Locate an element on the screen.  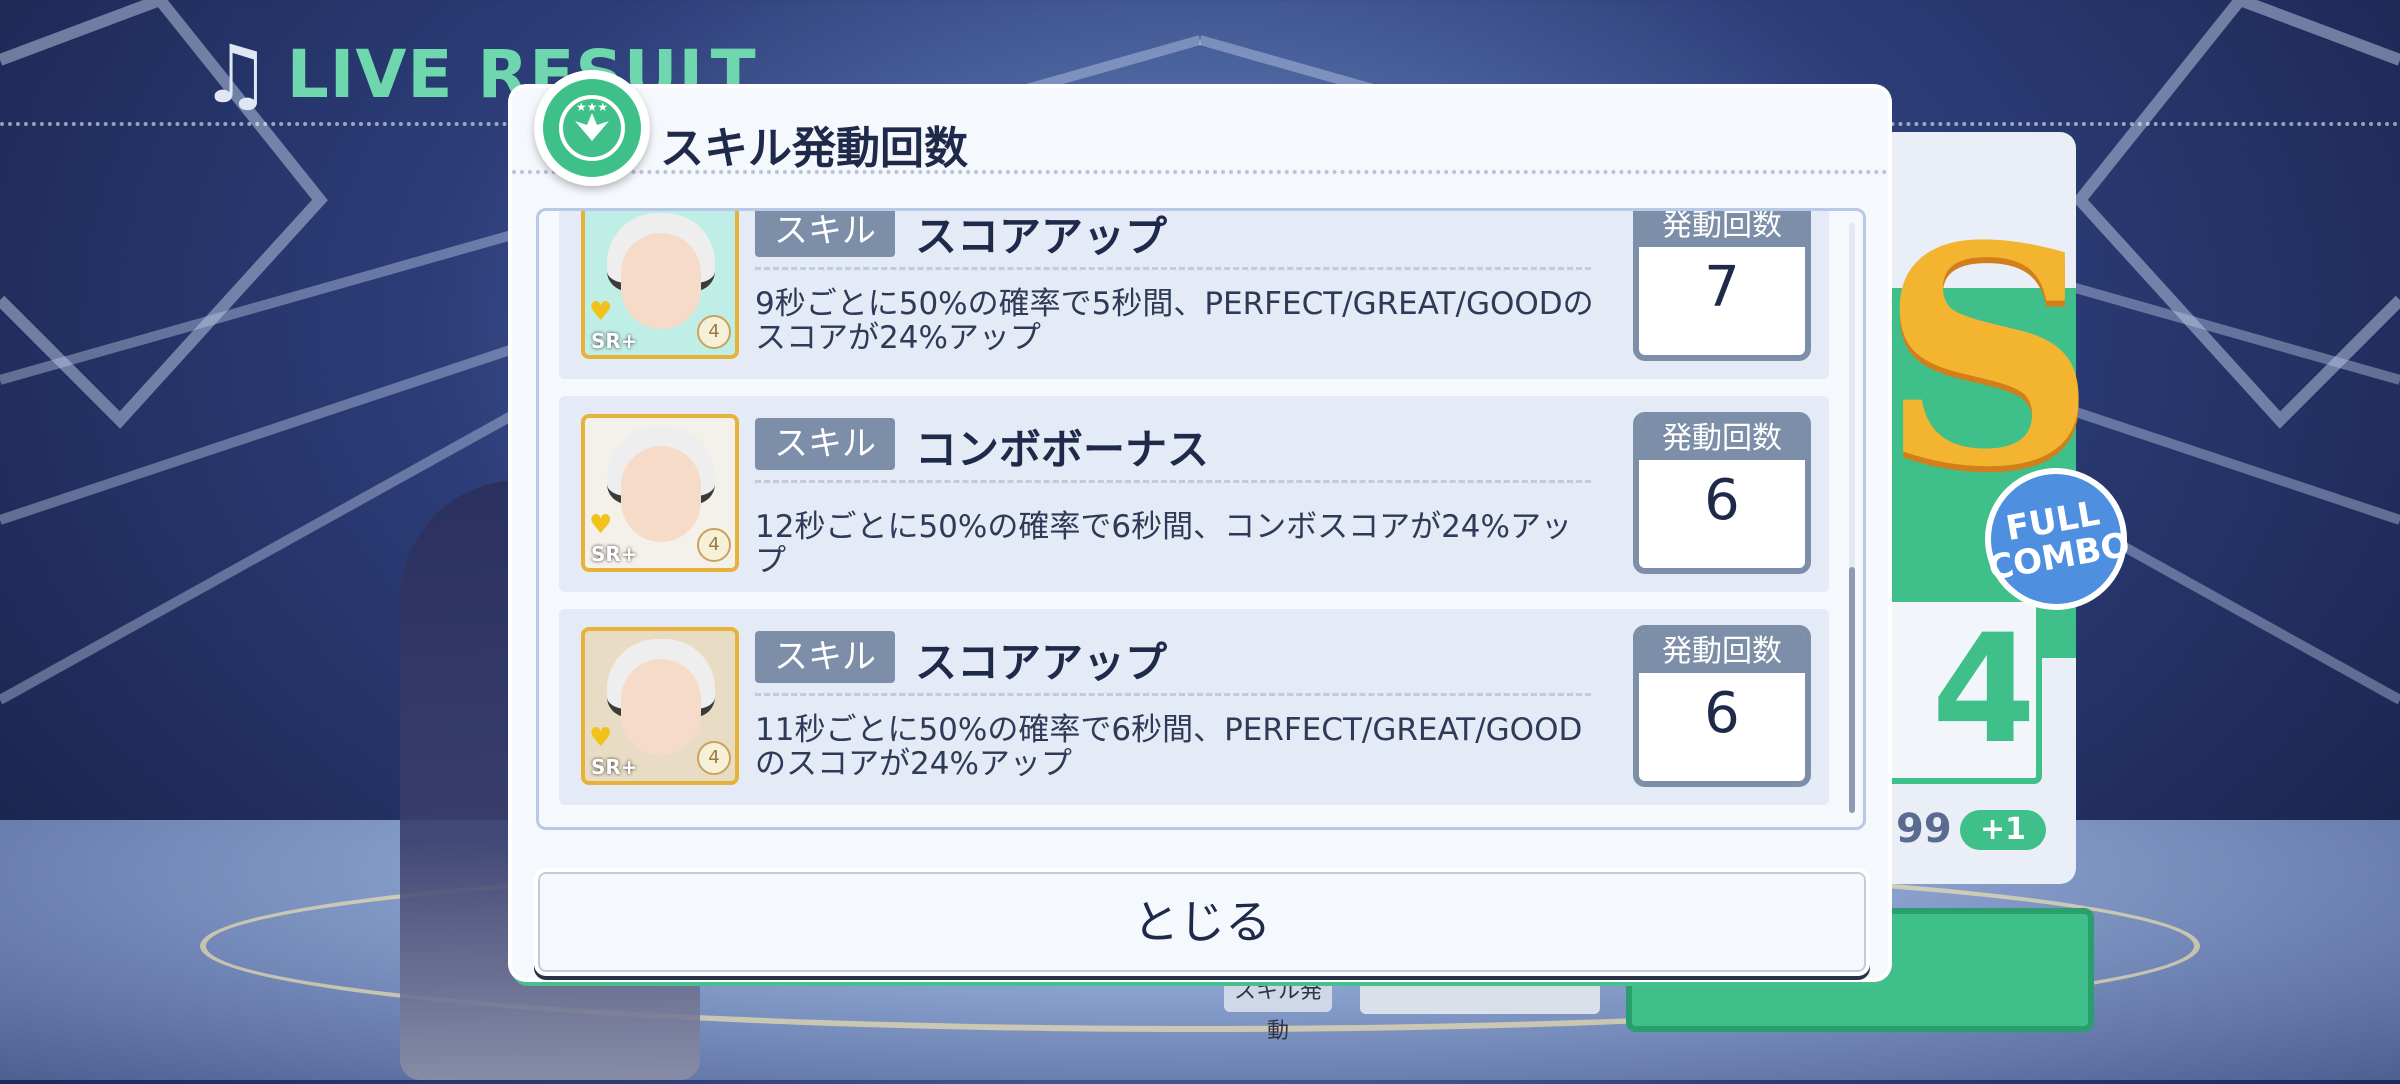
dialog-header: スキル発動回数 is located at coordinates (1200, 131).